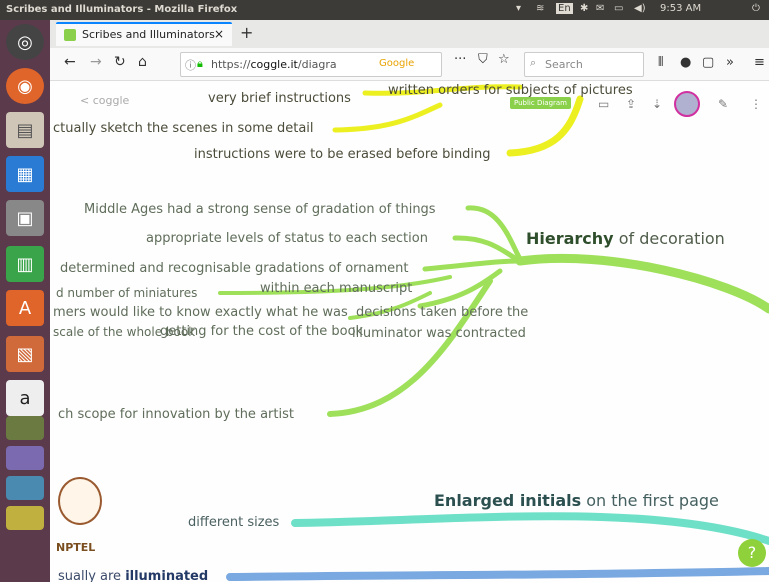  I want to click on amazon-icon: a, so click(25, 398).